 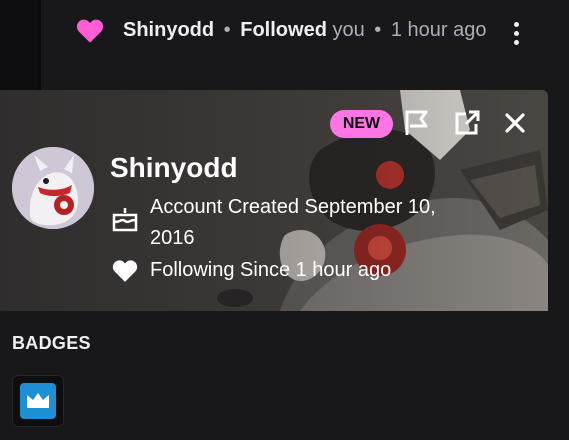 I want to click on follow-notification: Shinyodd • Followed you • 1 hour ago, so click(x=282, y=30).